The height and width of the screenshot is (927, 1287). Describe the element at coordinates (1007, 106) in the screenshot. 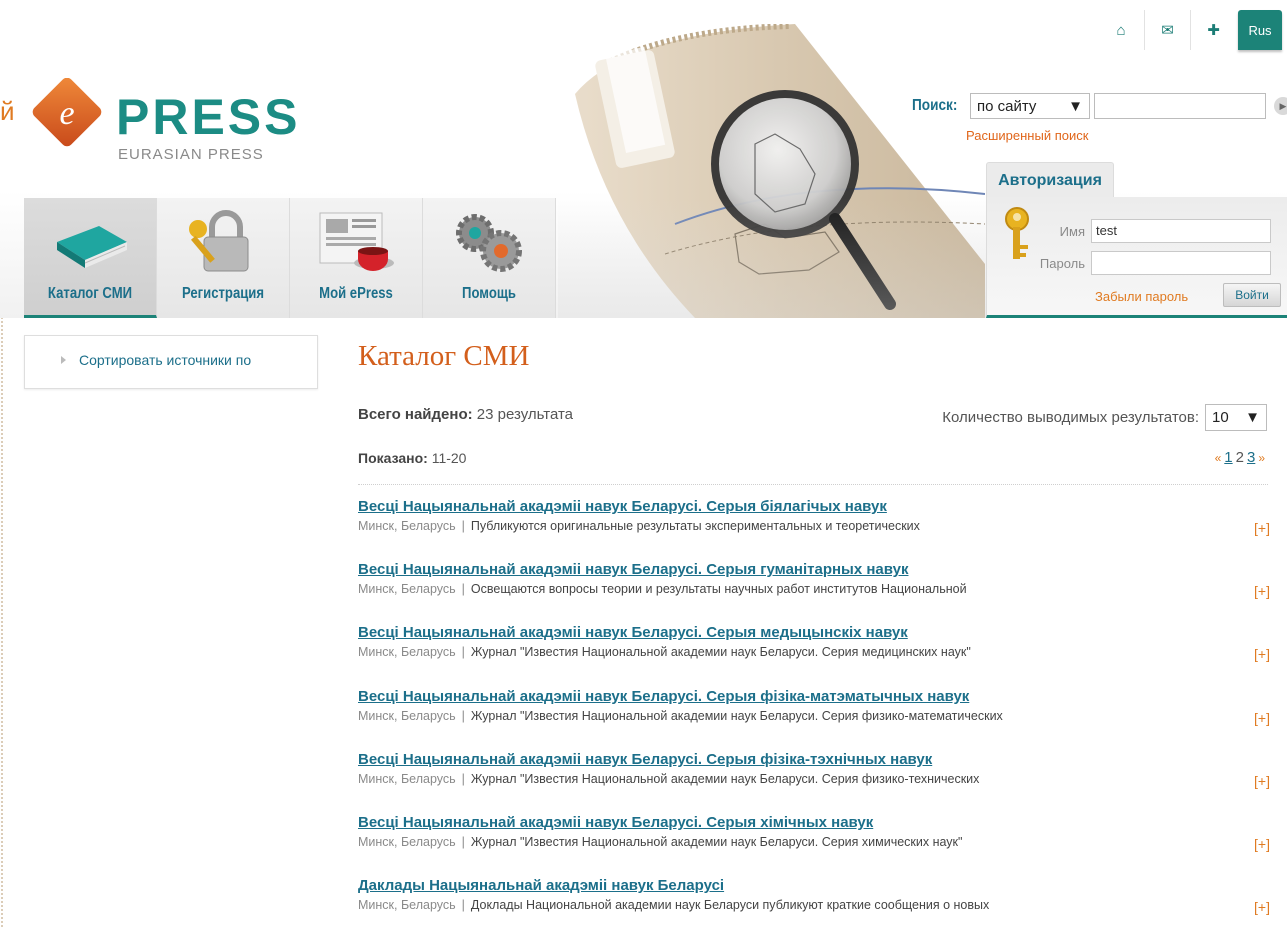

I see `search-scope-value: по сайту` at that location.